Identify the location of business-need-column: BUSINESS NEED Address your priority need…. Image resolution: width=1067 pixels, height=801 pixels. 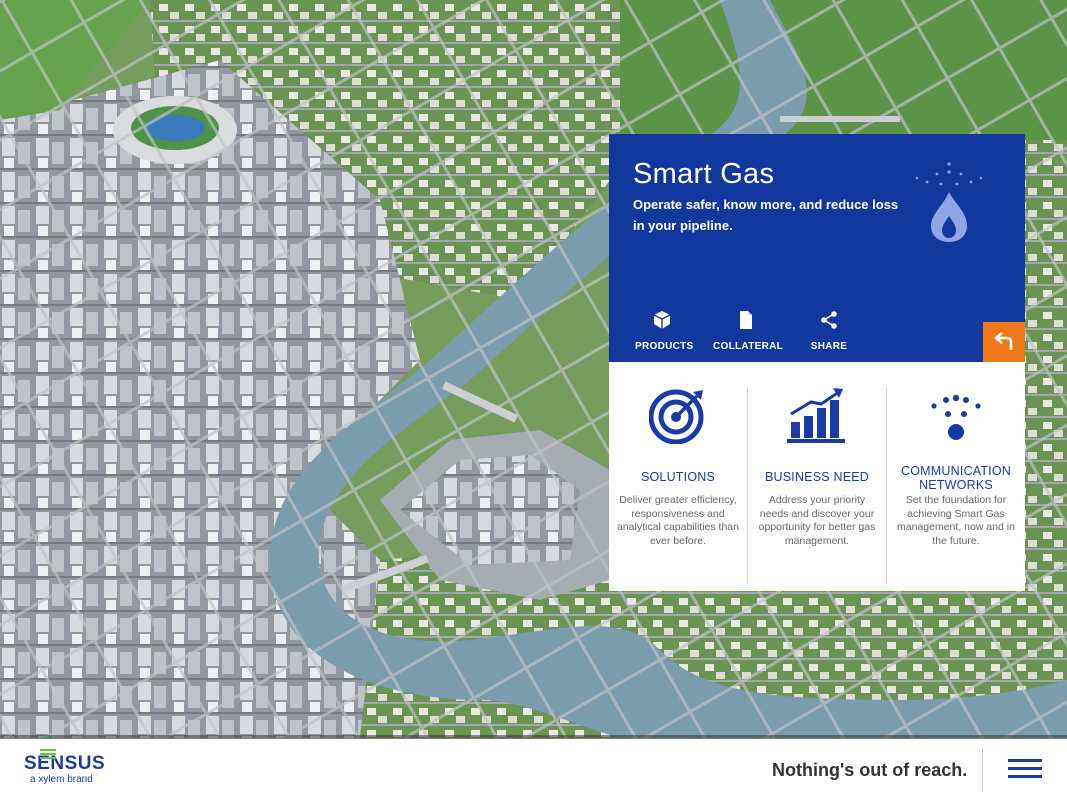
(817, 476).